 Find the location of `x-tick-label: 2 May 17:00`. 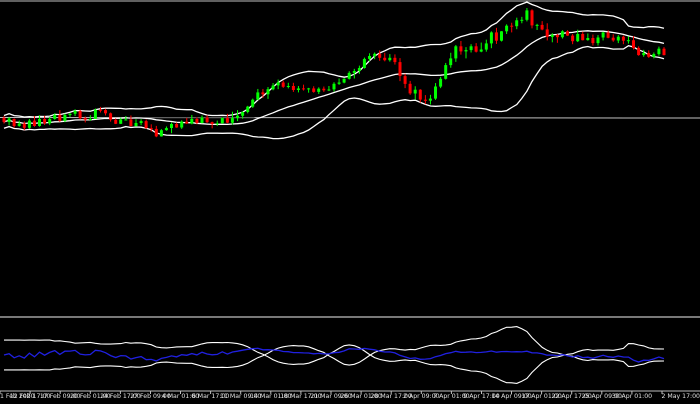

x-tick-label: 2 May 17:00 is located at coordinates (681, 396).